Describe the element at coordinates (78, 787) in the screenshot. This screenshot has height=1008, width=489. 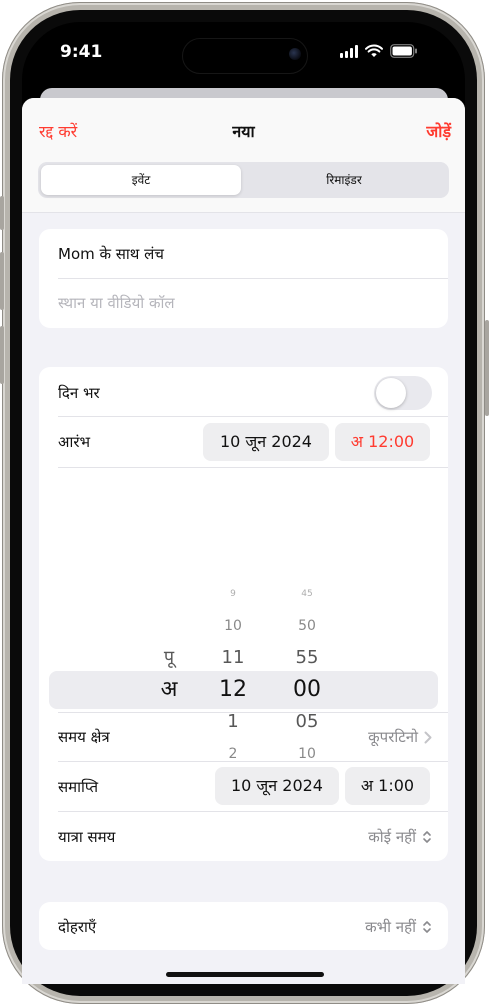
I see `end-label: समाप्ति` at that location.